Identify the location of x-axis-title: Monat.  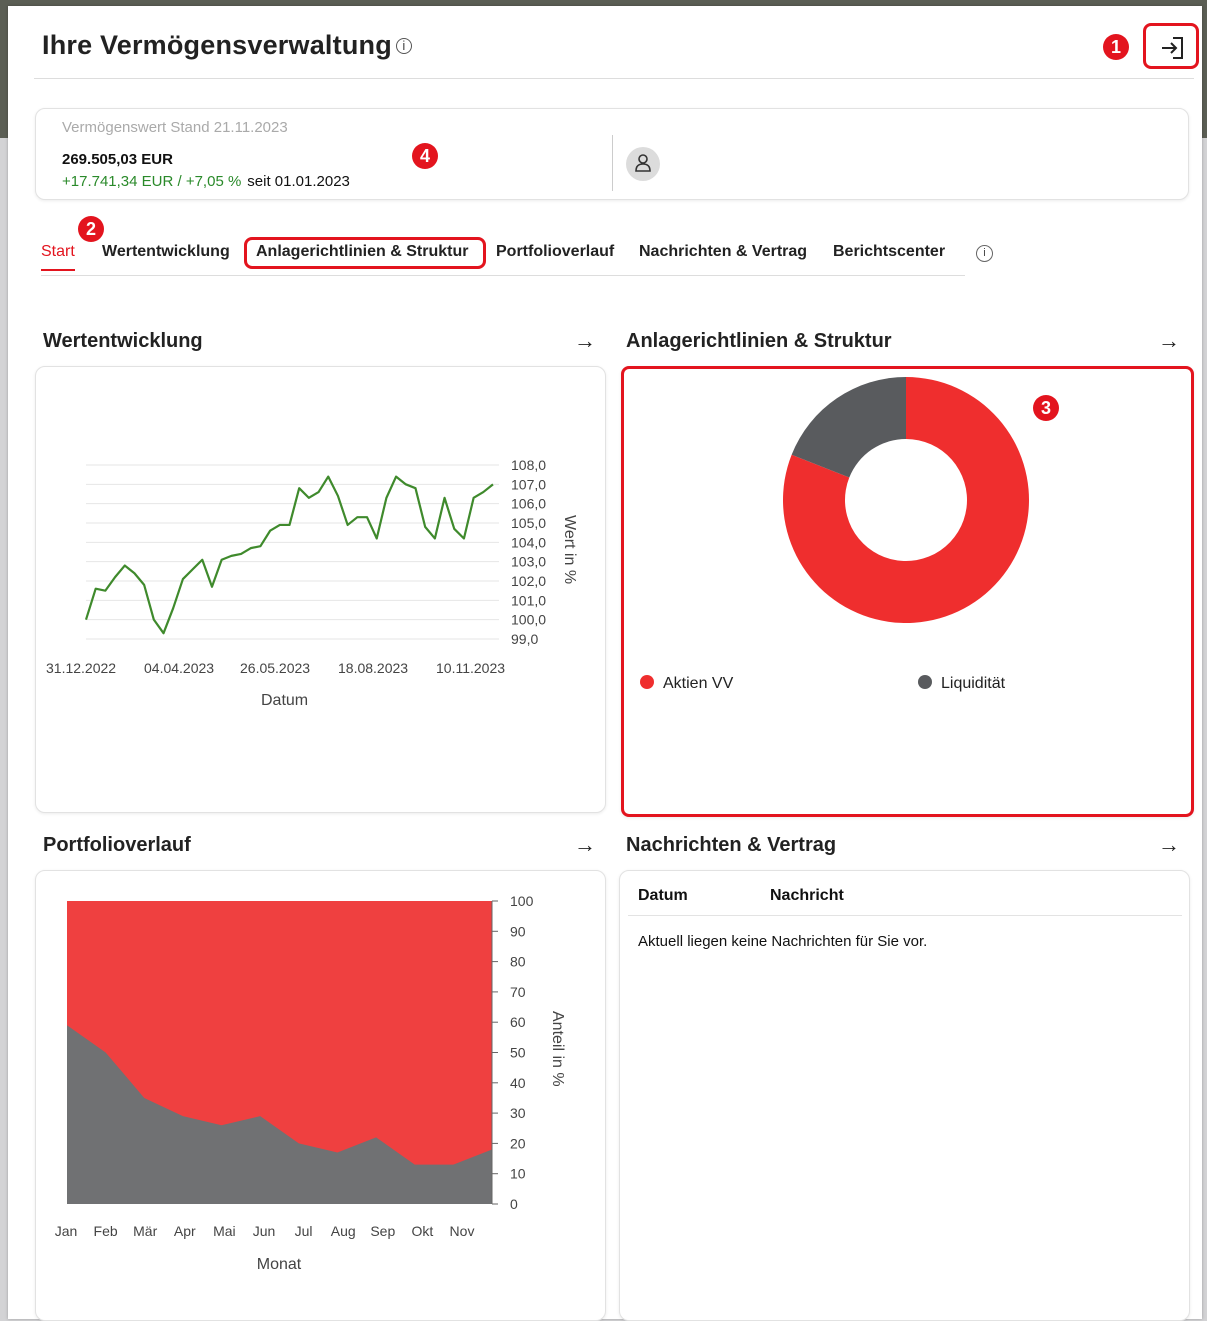
(279, 1264).